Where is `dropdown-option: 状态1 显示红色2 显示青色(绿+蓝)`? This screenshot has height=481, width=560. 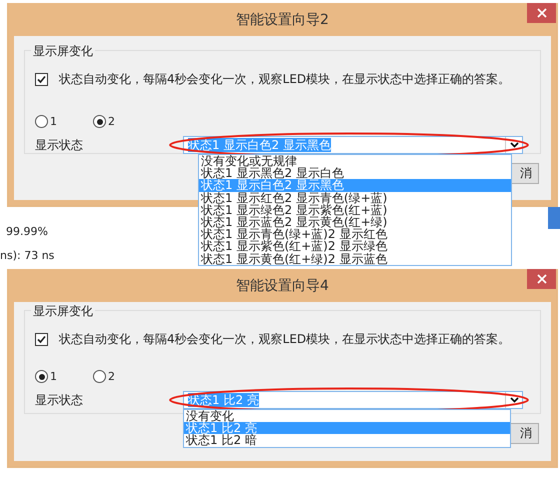
dropdown-option: 状态1 显示红色2 显示青色(绿+蓝) is located at coordinates (355, 198).